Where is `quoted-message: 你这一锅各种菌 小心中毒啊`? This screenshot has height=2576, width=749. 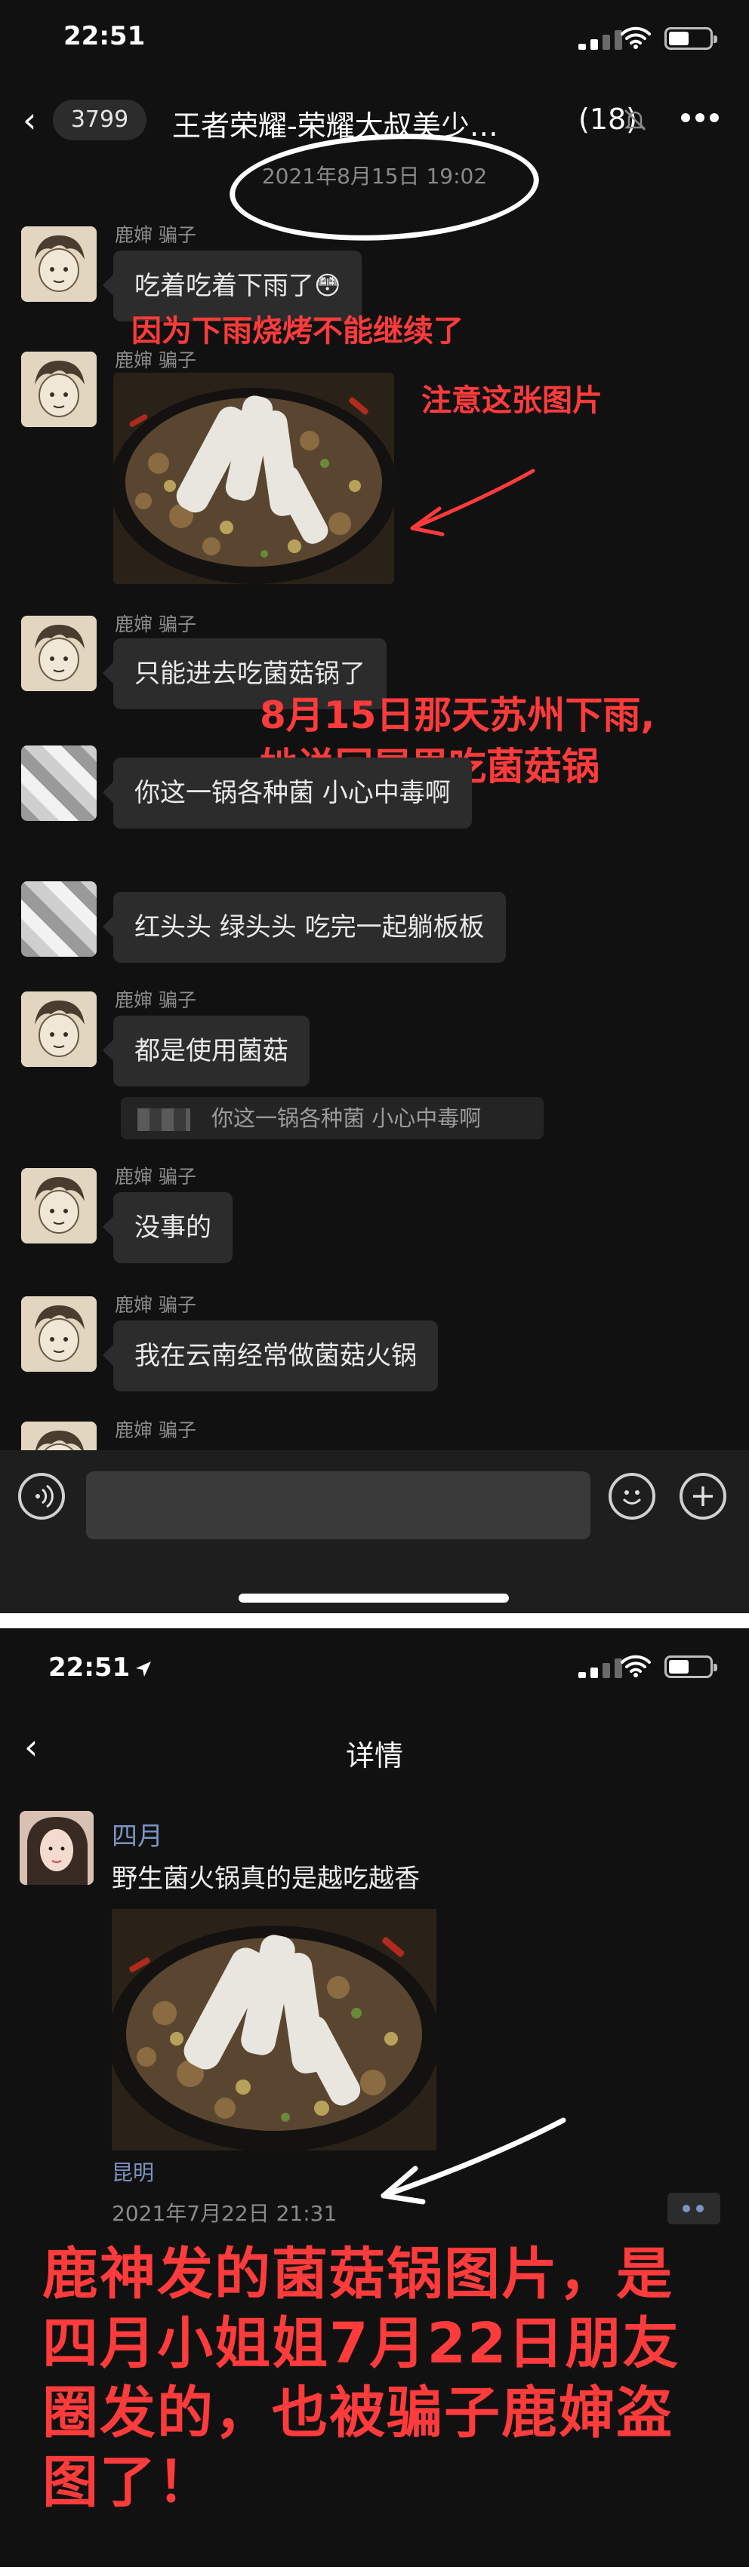
quoted-message: 你这一锅各种菌 小心中毒啊 is located at coordinates (332, 1118).